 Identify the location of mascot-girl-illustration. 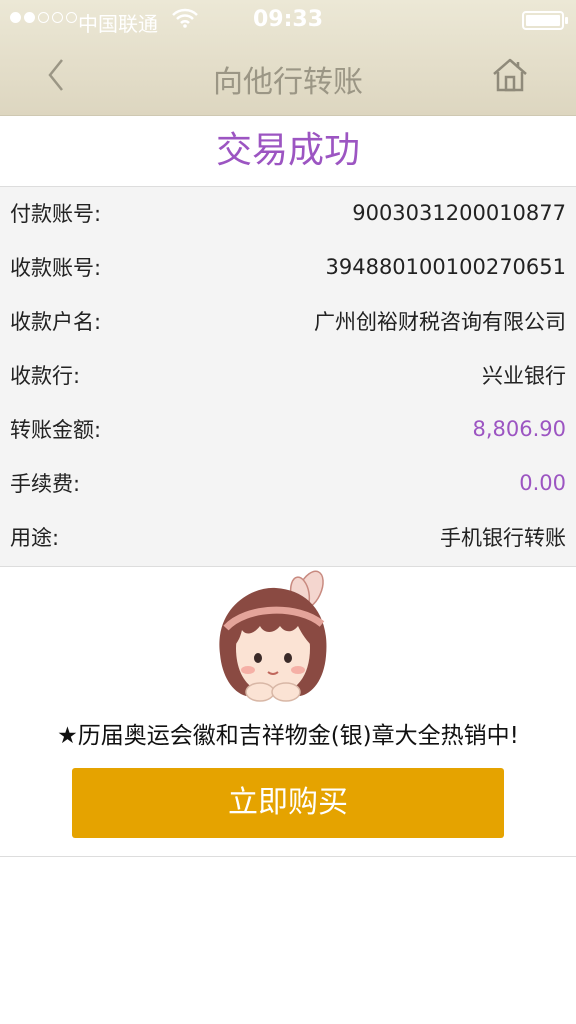
(273, 636).